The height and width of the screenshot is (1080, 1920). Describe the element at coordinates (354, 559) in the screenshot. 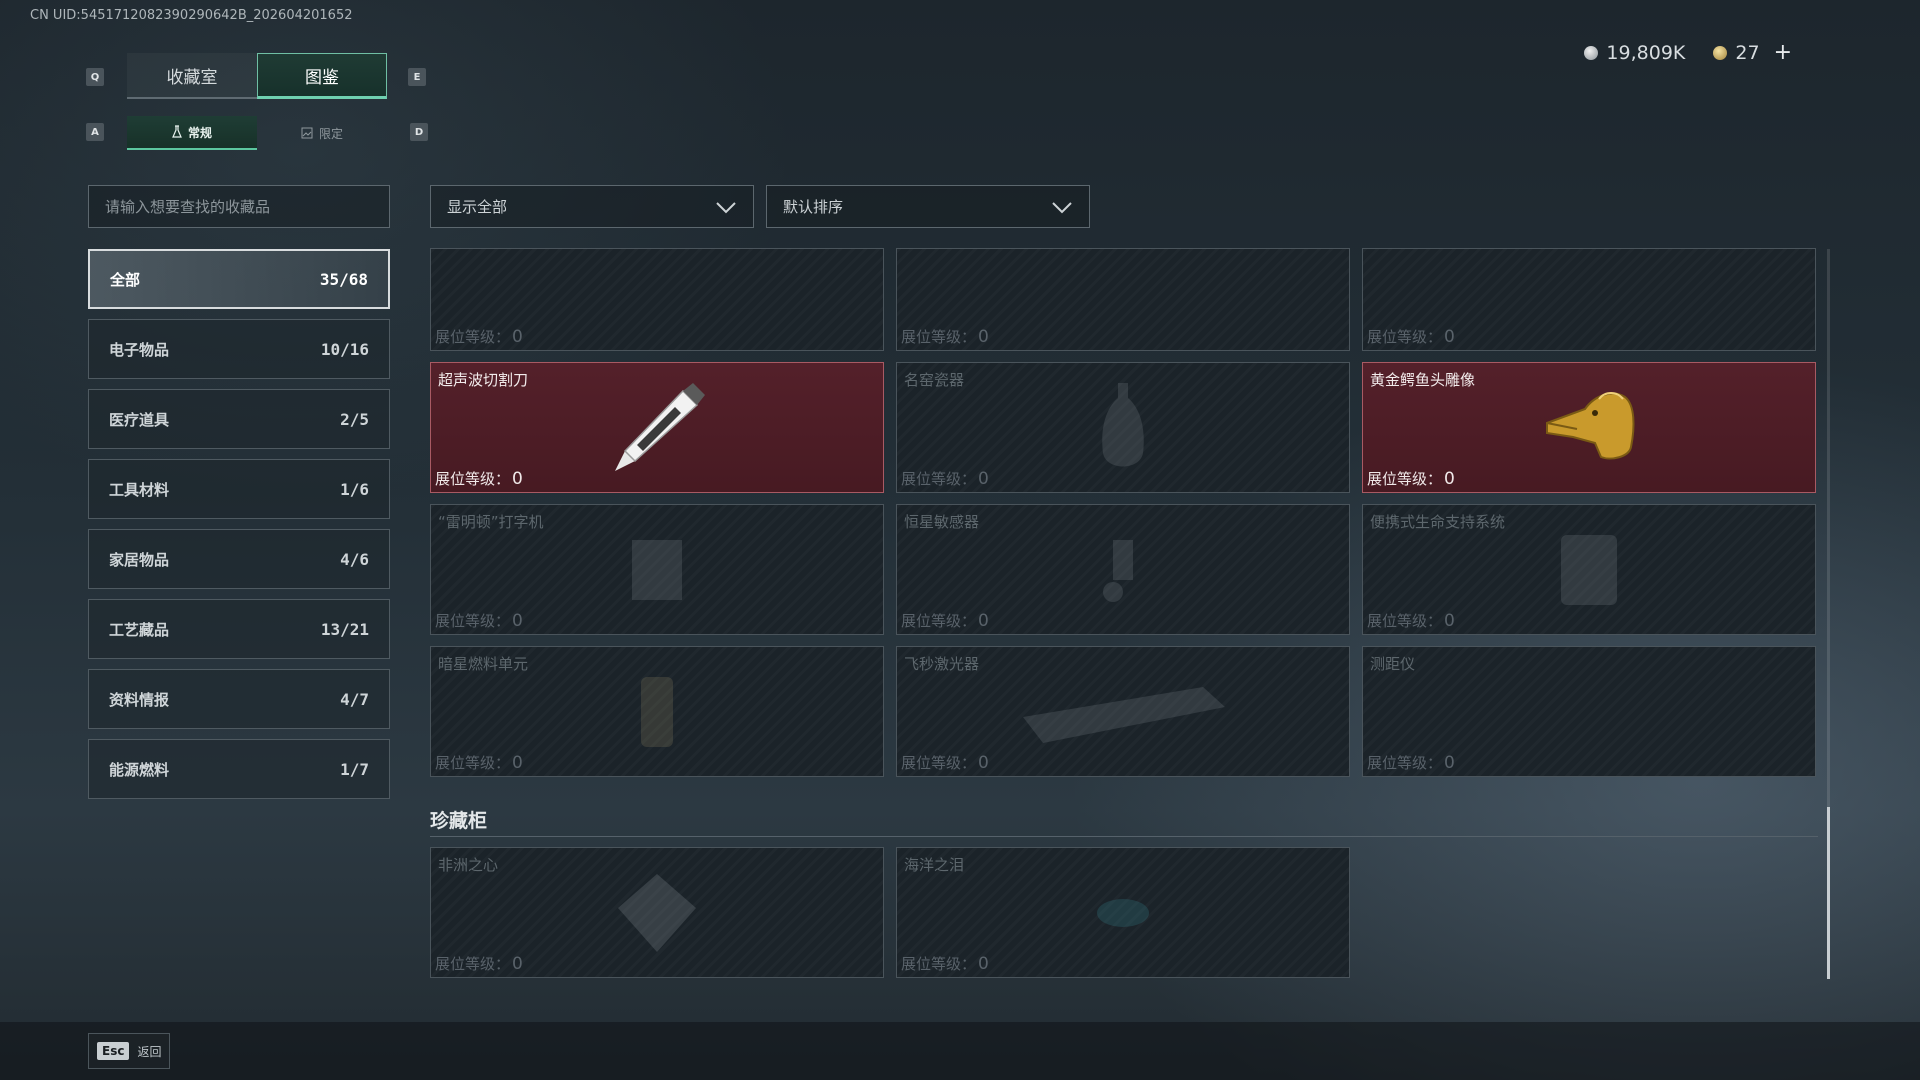

I see `category-count: 4/6` at that location.